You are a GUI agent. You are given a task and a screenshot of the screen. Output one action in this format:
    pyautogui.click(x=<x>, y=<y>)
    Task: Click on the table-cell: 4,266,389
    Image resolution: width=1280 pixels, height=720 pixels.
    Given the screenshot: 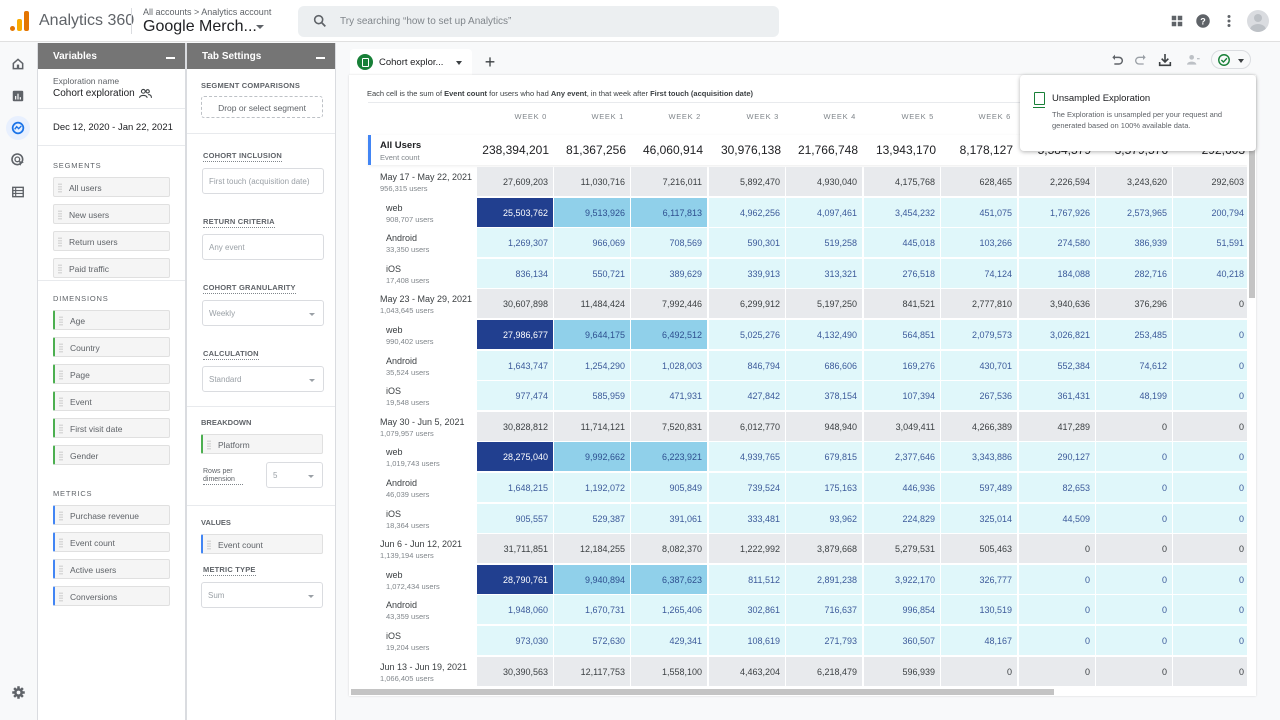 What is the action you would take?
    pyautogui.click(x=979, y=426)
    